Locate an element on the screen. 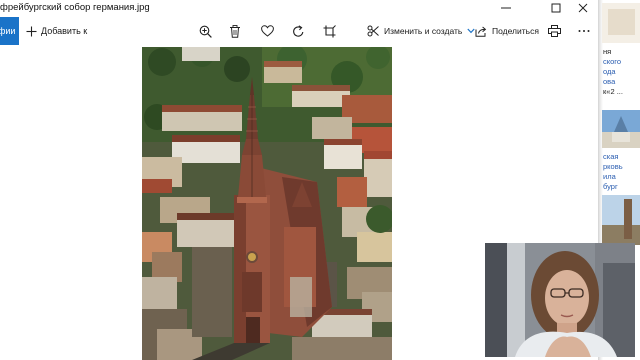 The width and height of the screenshot is (640, 360). rotate-button is located at coordinates (298, 31).